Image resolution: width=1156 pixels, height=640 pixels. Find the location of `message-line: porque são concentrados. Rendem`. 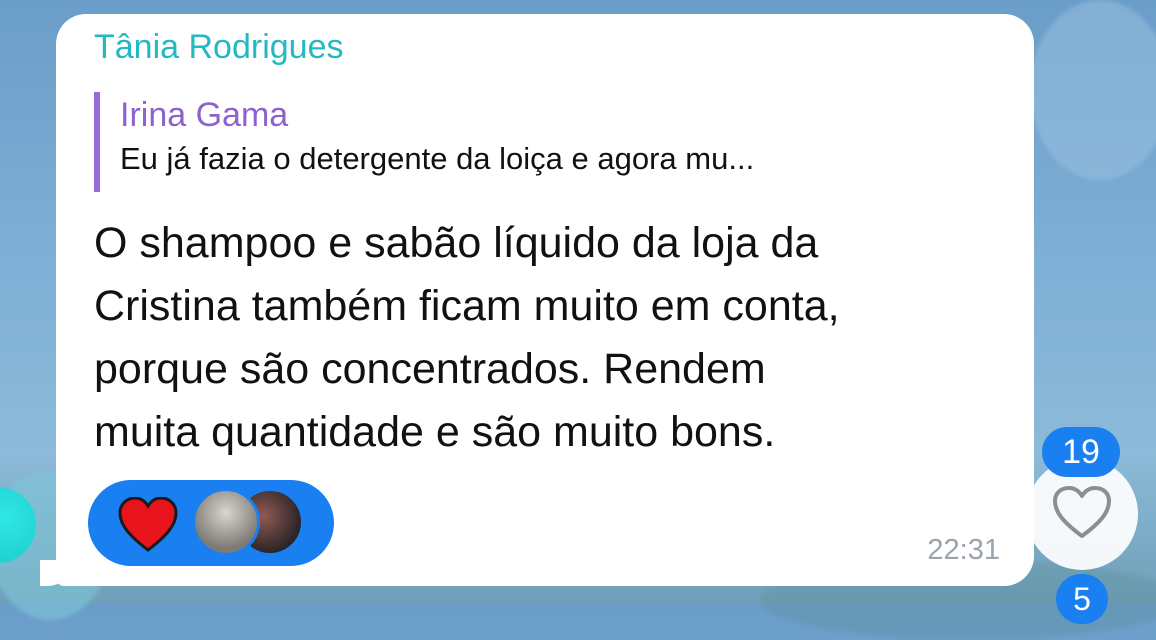

message-line: porque são concentrados. Rendem is located at coordinates (430, 369).